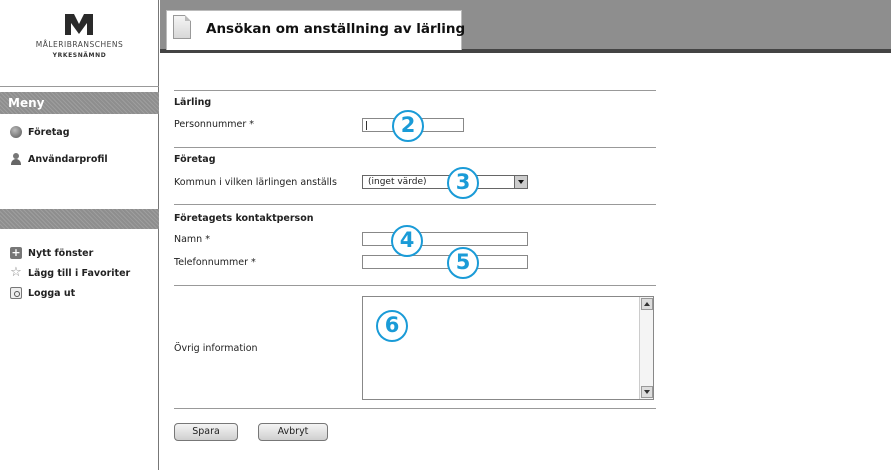 The image size is (891, 470). Describe the element at coordinates (79, 273) in the screenshot. I see `tool-label: Lägg till i Favoriter` at that location.